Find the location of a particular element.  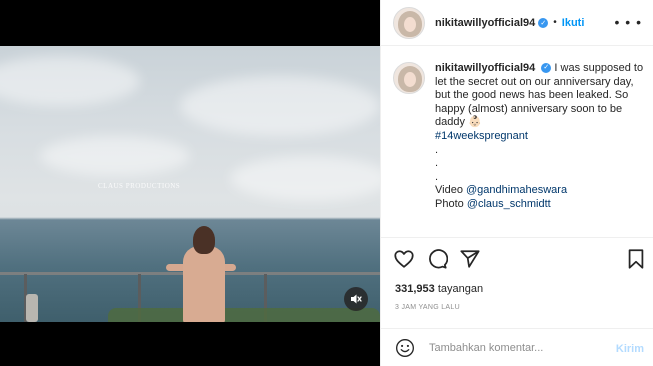

woman-figure is located at coordinates (204, 284).